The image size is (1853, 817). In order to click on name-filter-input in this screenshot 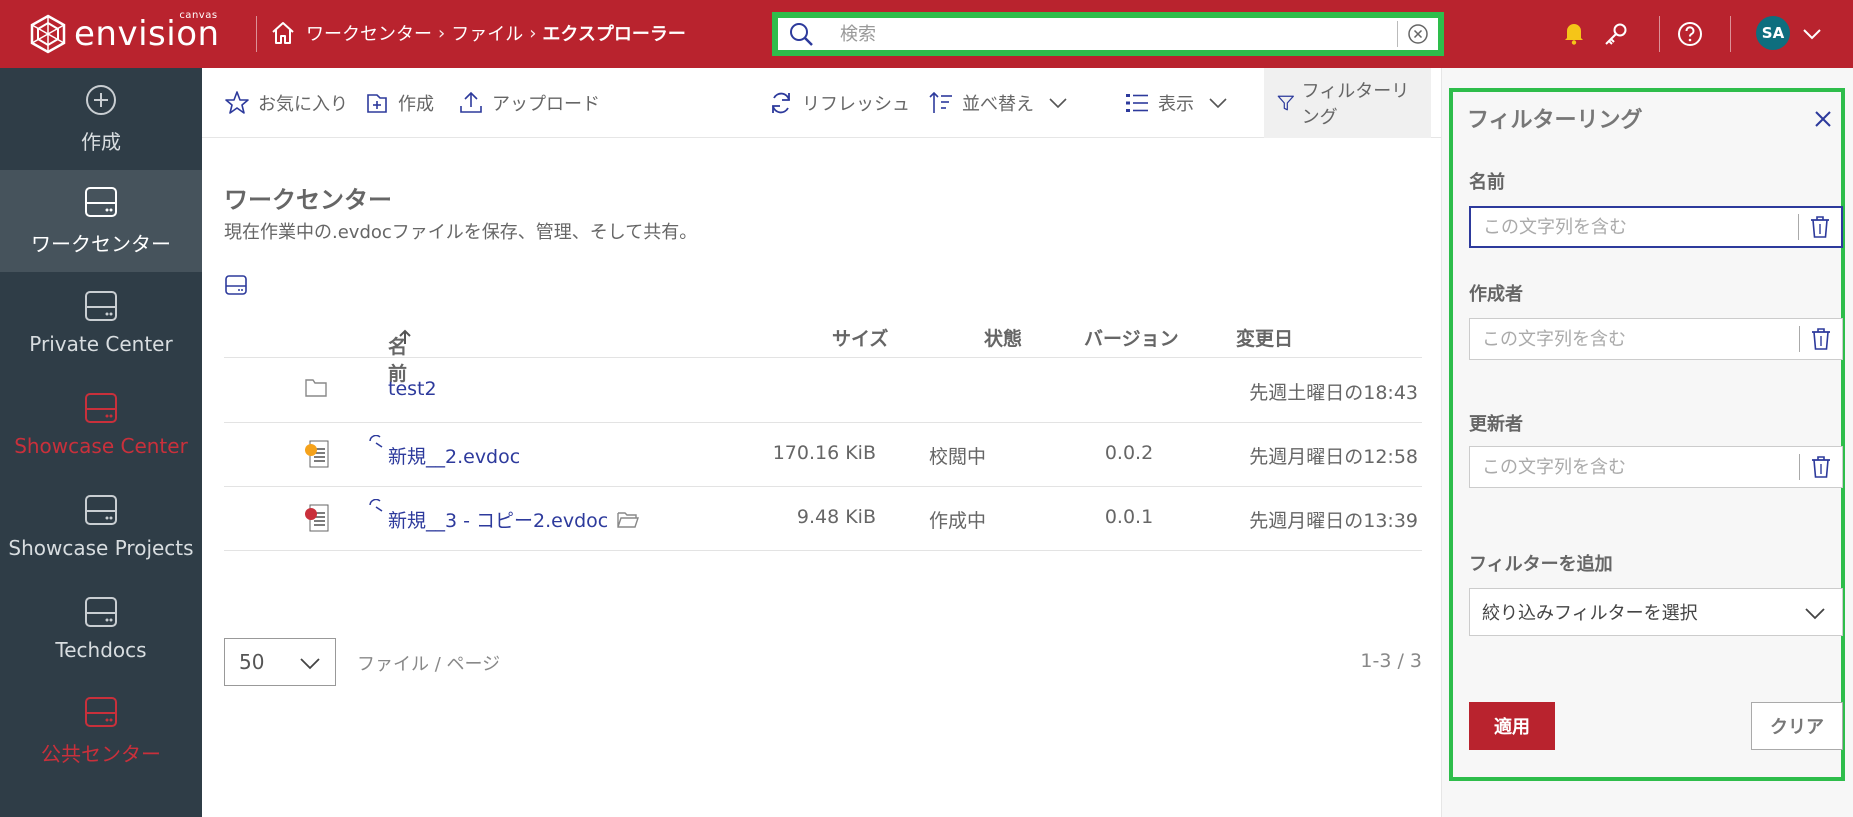, I will do `click(1634, 227)`.